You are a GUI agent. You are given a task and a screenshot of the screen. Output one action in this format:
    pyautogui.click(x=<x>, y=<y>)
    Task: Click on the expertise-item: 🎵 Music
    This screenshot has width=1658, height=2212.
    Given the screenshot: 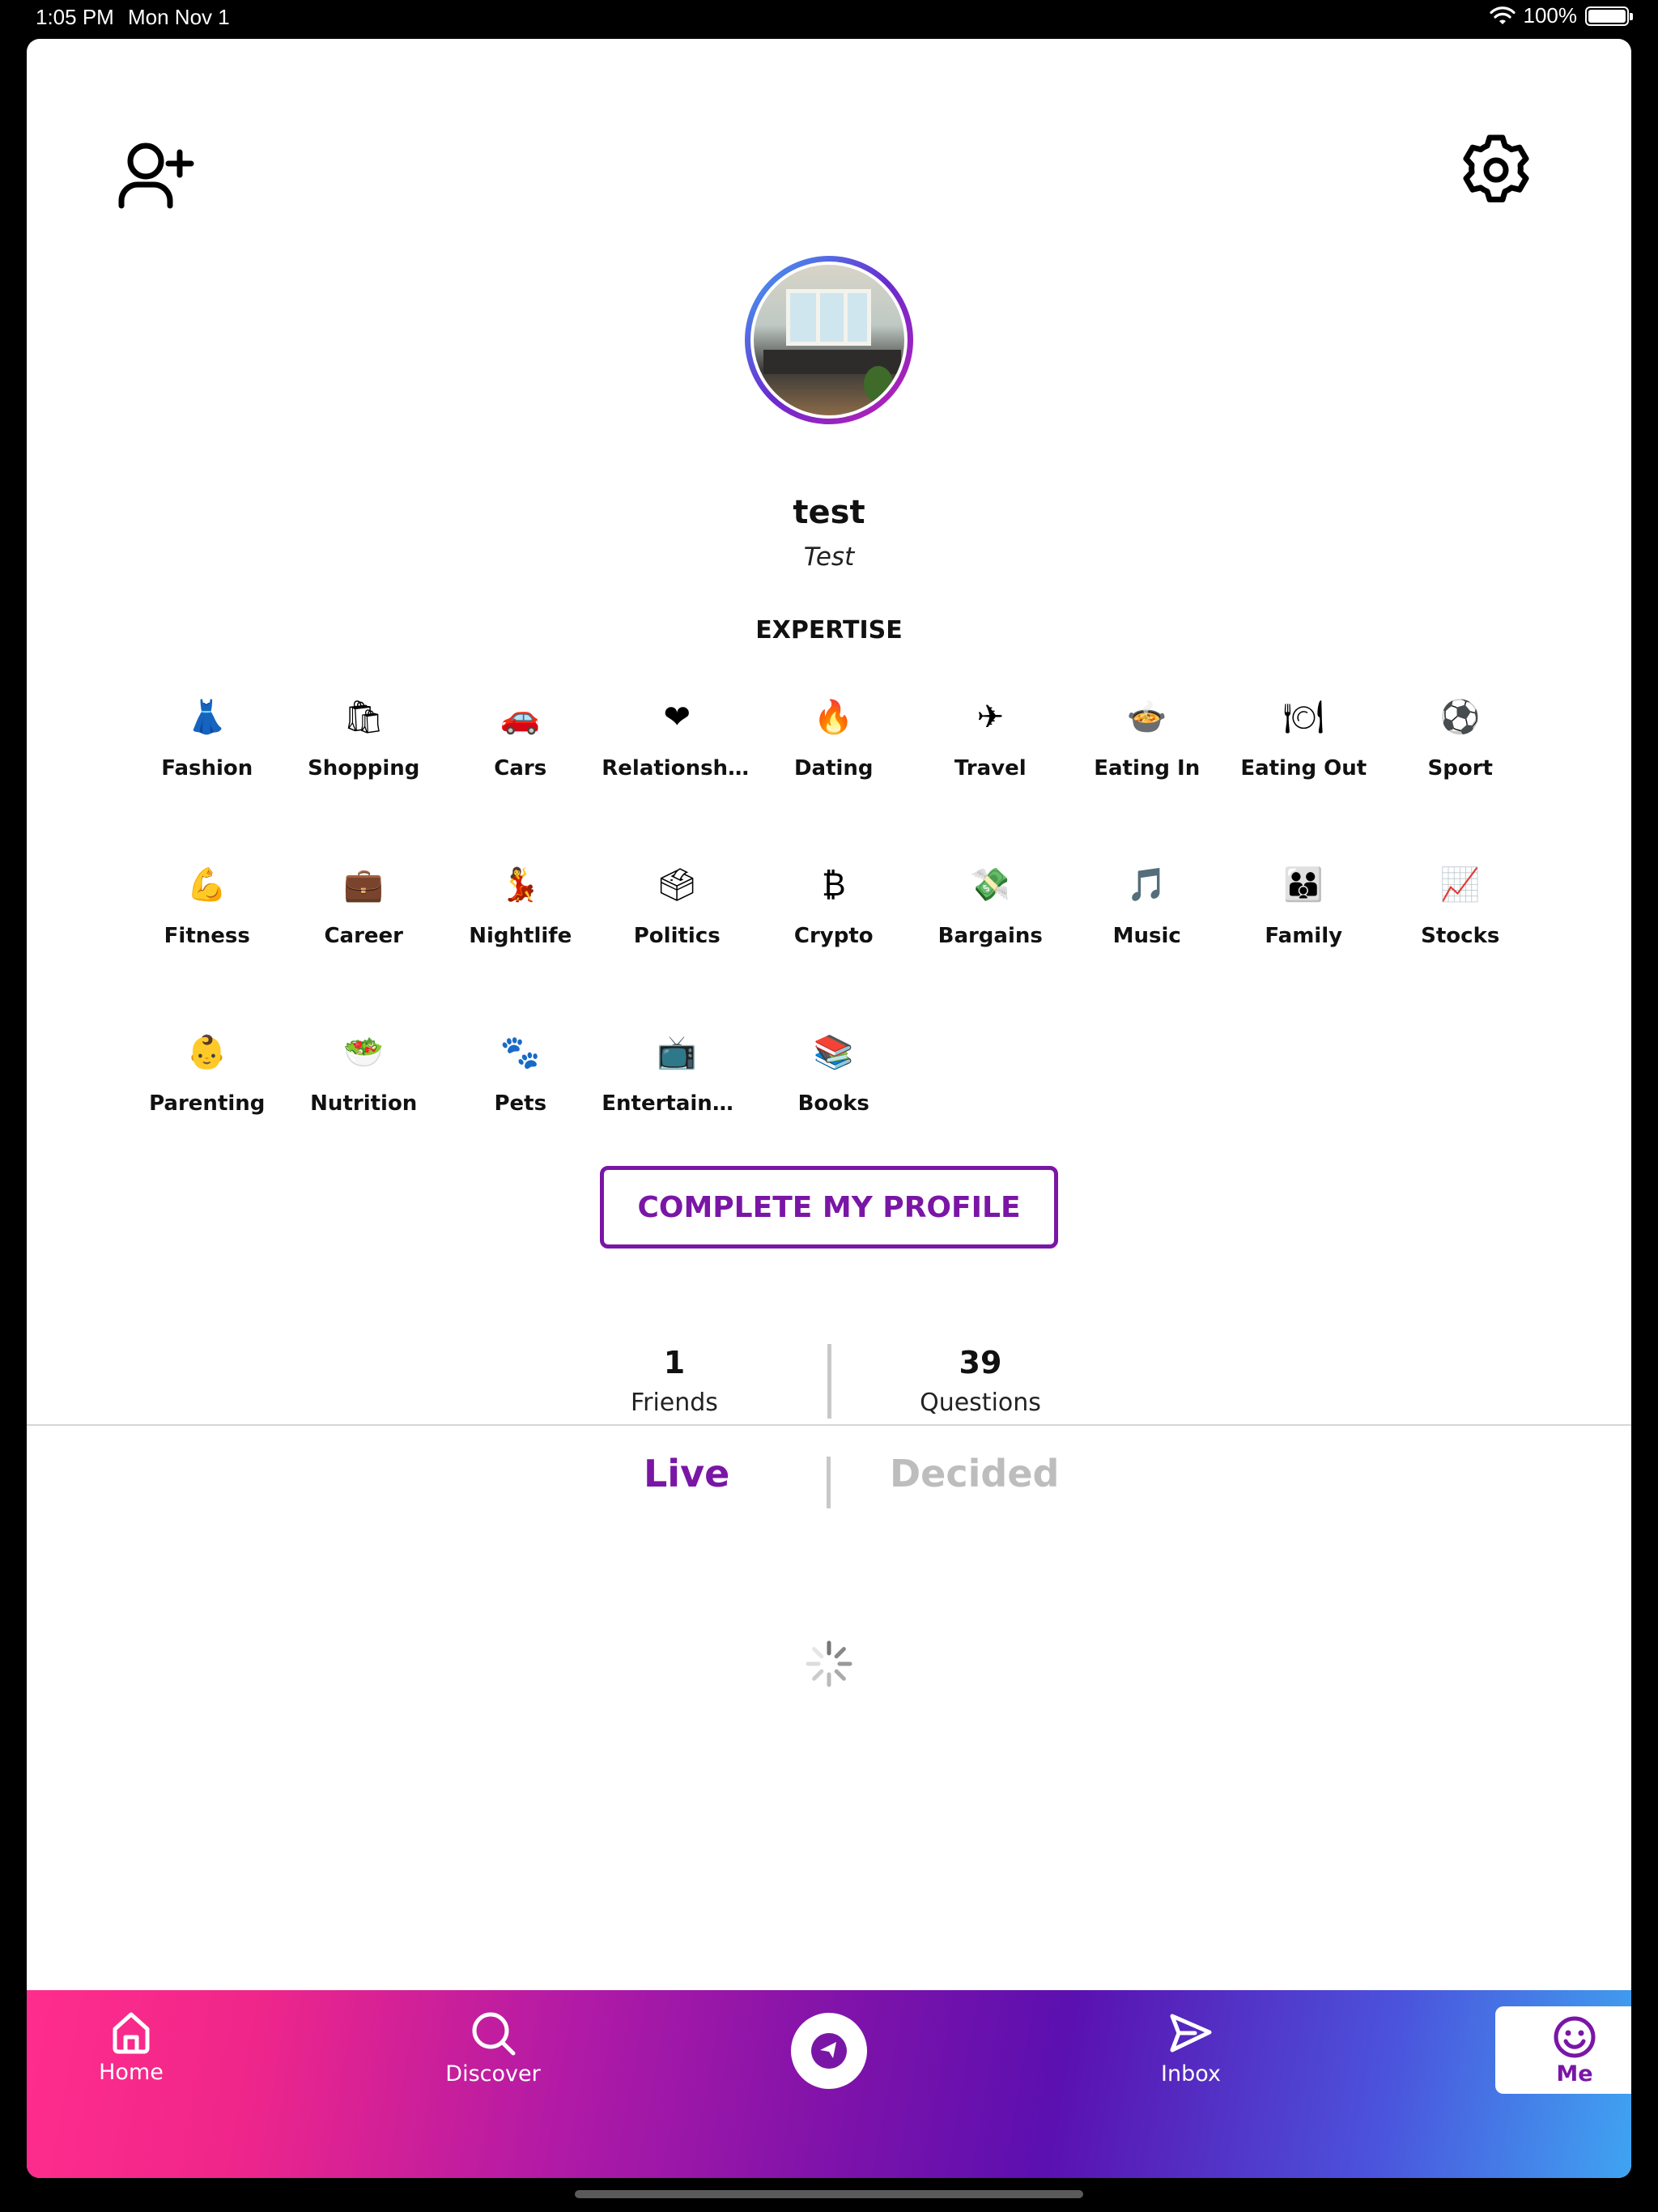 What is the action you would take?
    pyautogui.click(x=1147, y=923)
    